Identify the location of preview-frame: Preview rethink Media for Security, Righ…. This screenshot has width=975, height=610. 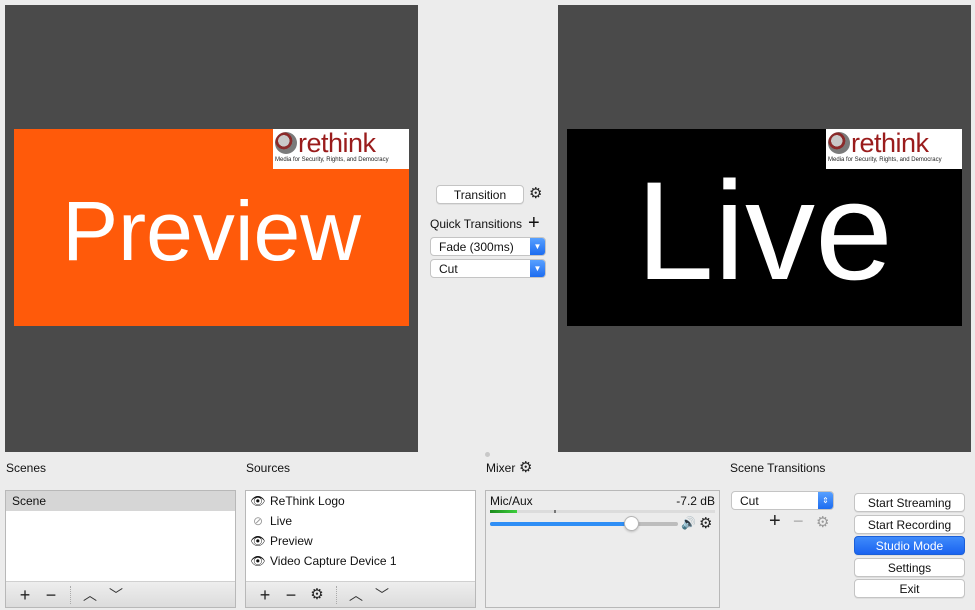
(211, 227).